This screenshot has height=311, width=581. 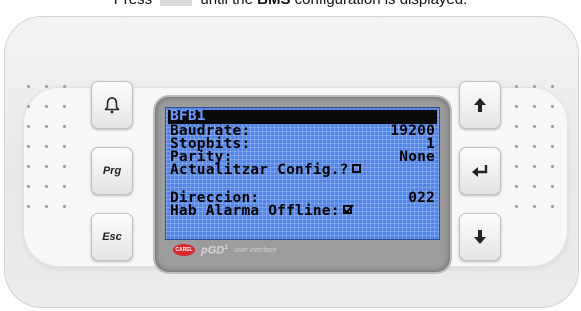 I want to click on update-config-label: Actualitzar Config.?, so click(x=259, y=170).